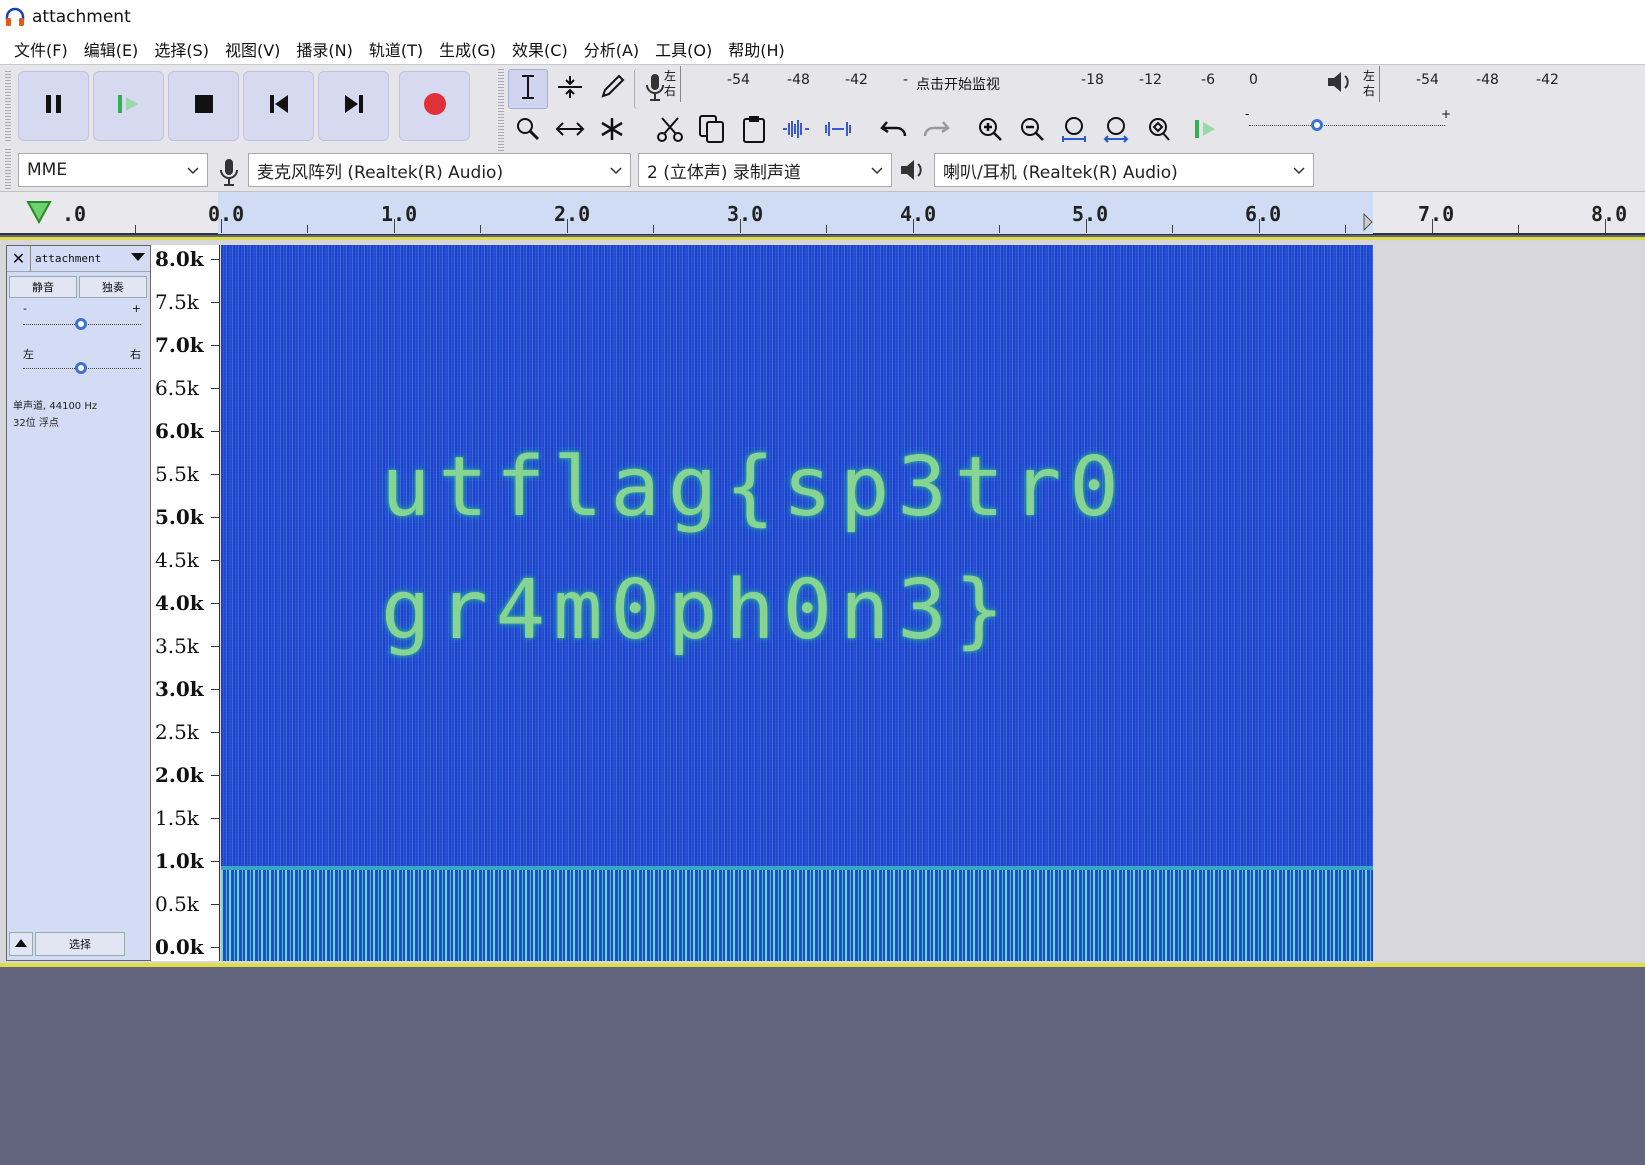 The image size is (1645, 1165). Describe the element at coordinates (113, 170) in the screenshot. I see `audio-host-select: MME` at that location.